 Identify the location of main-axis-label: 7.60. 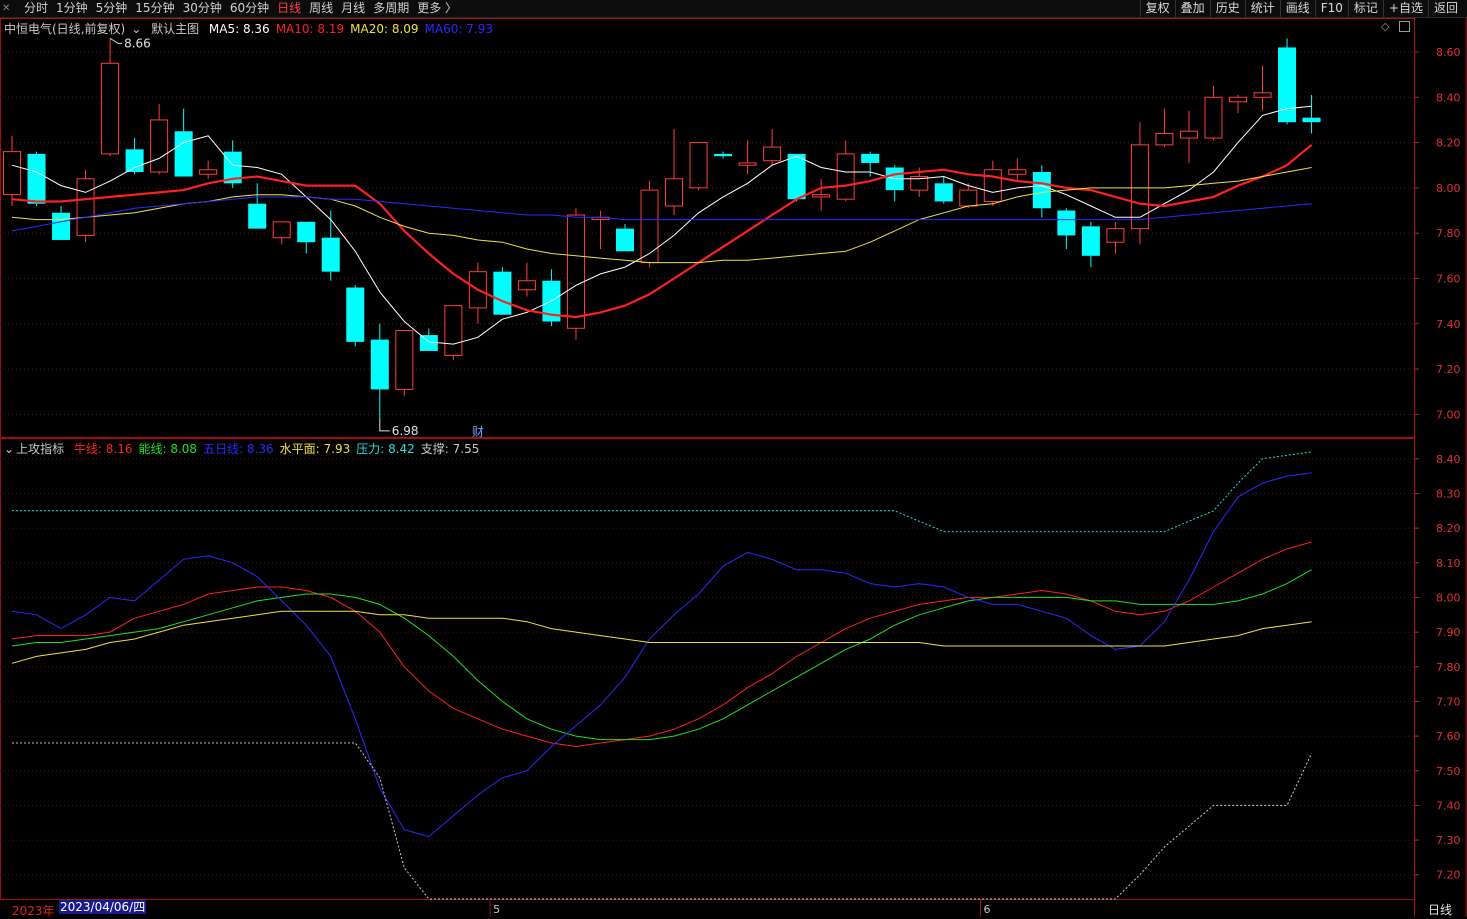
(1448, 278).